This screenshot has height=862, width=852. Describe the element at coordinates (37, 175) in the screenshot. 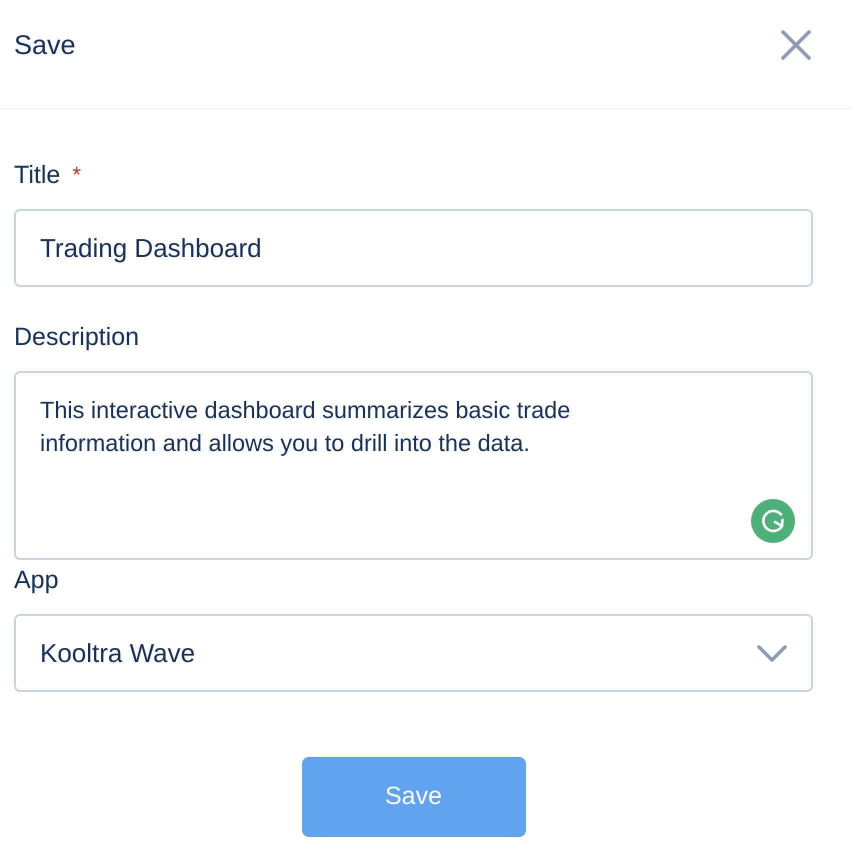

I see `field-label: Title` at that location.